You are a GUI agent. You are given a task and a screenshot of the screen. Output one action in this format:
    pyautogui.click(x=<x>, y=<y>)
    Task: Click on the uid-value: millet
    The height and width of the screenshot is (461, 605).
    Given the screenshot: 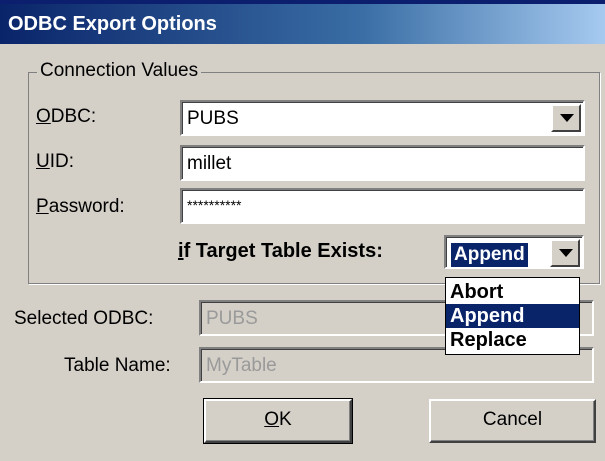 What is the action you would take?
    pyautogui.click(x=209, y=163)
    